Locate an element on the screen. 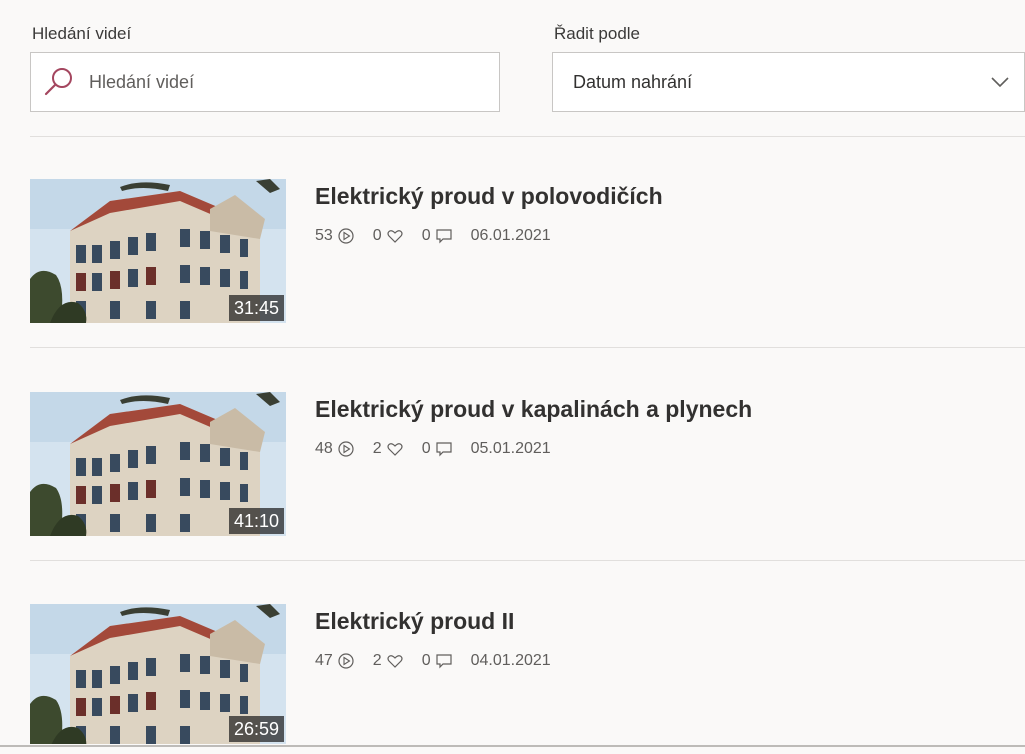 The height and width of the screenshot is (754, 1025). bottom-border is located at coordinates (512, 746).